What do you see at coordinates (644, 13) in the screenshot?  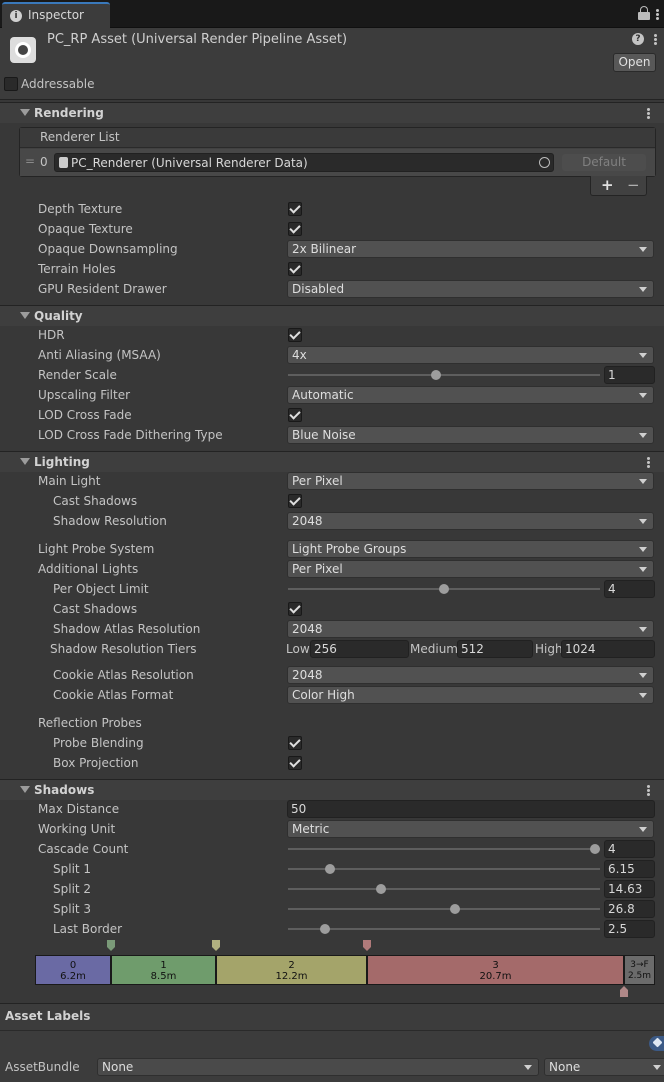 I see `lock-icon` at bounding box center [644, 13].